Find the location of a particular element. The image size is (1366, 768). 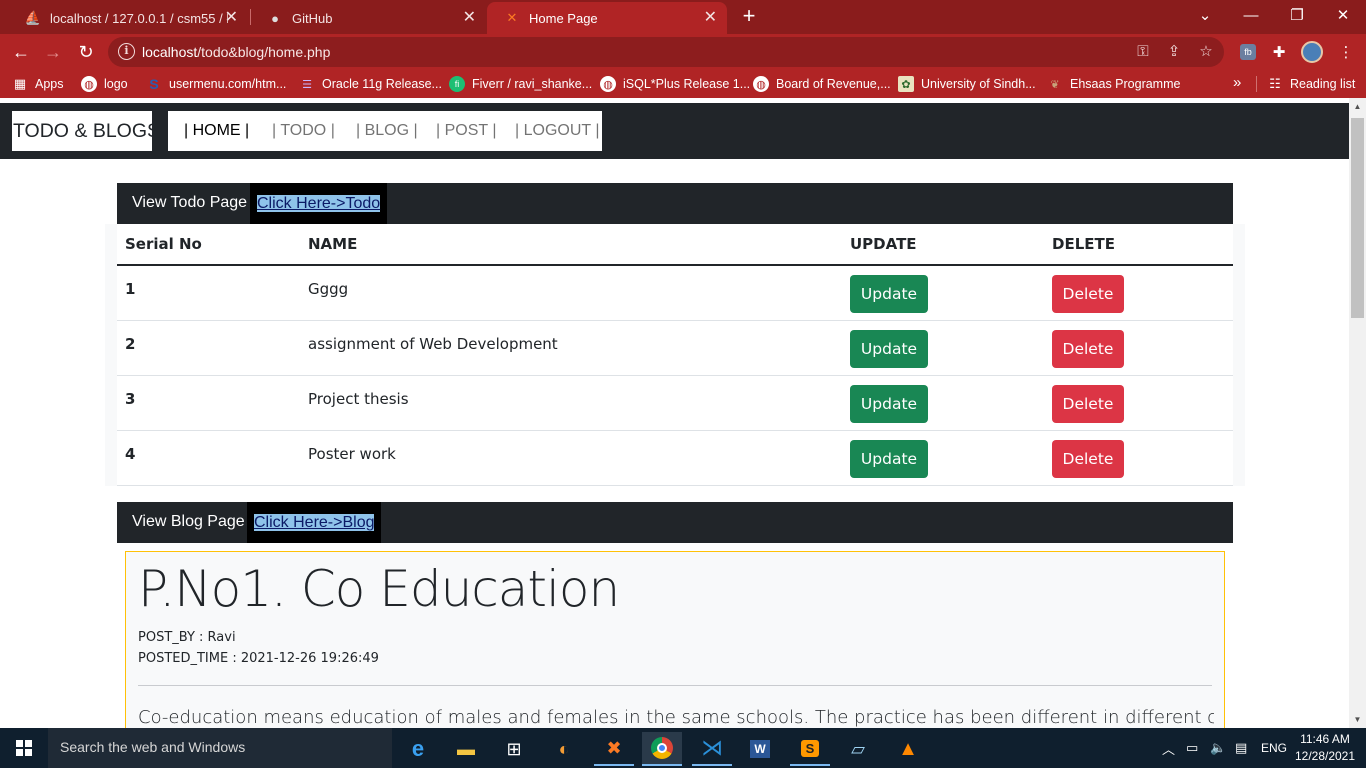

chrome-icon is located at coordinates (662, 749).